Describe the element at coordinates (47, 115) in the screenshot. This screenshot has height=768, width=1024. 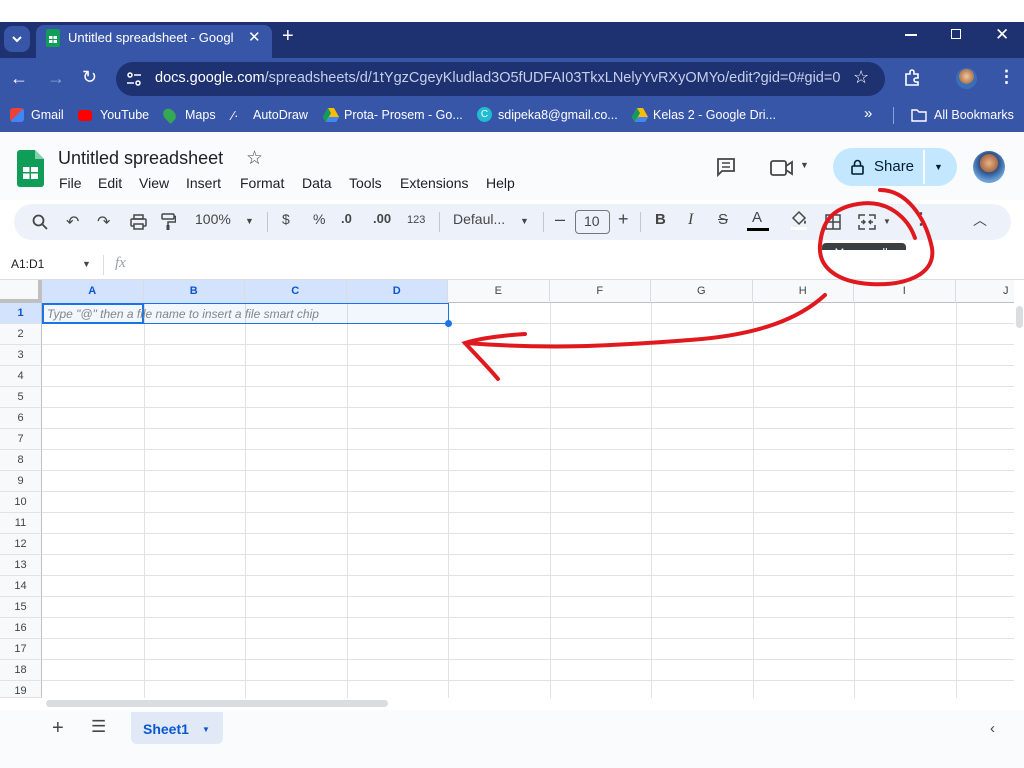
I see `bookmark-gmail: Gmail` at that location.